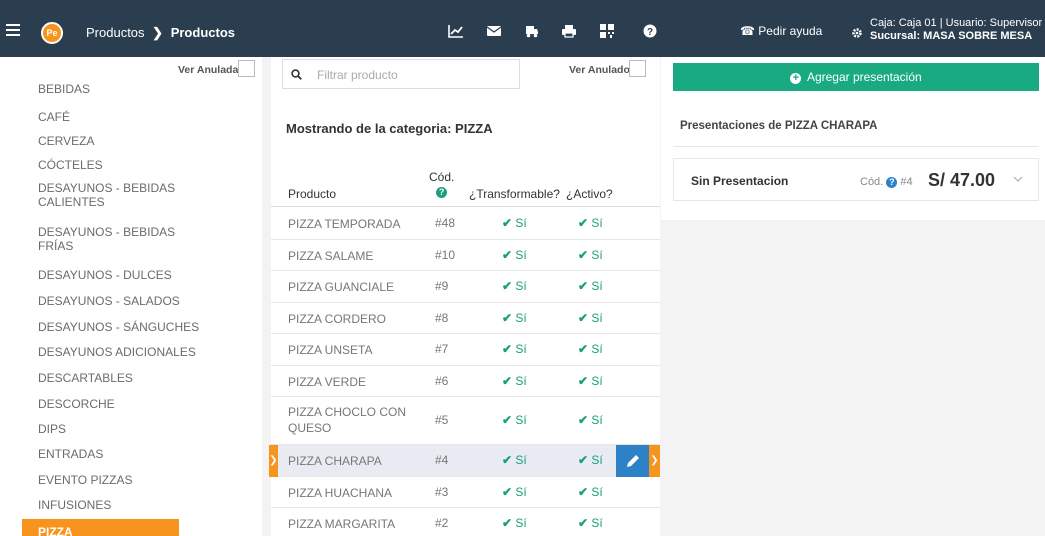 This screenshot has width=1045, height=536. I want to click on table-row: PIZZA CHOCLO CON QUESO #5 ✔ Sí ✔ Sí, so click(465, 421).